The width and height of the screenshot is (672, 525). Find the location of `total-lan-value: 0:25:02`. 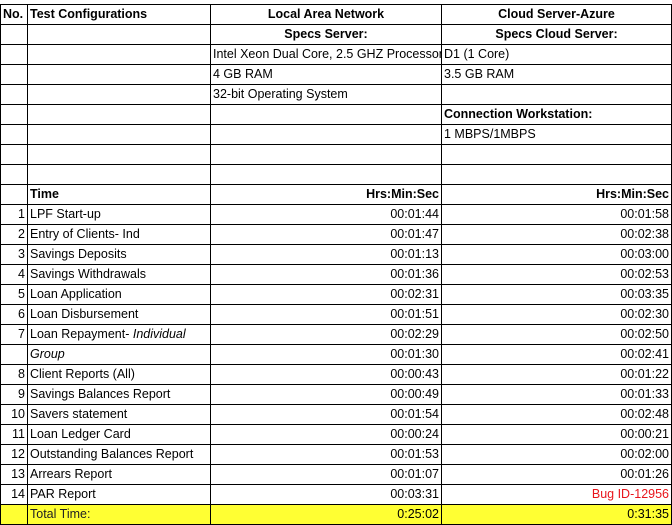

total-lan-value: 0:25:02 is located at coordinates (326, 514).